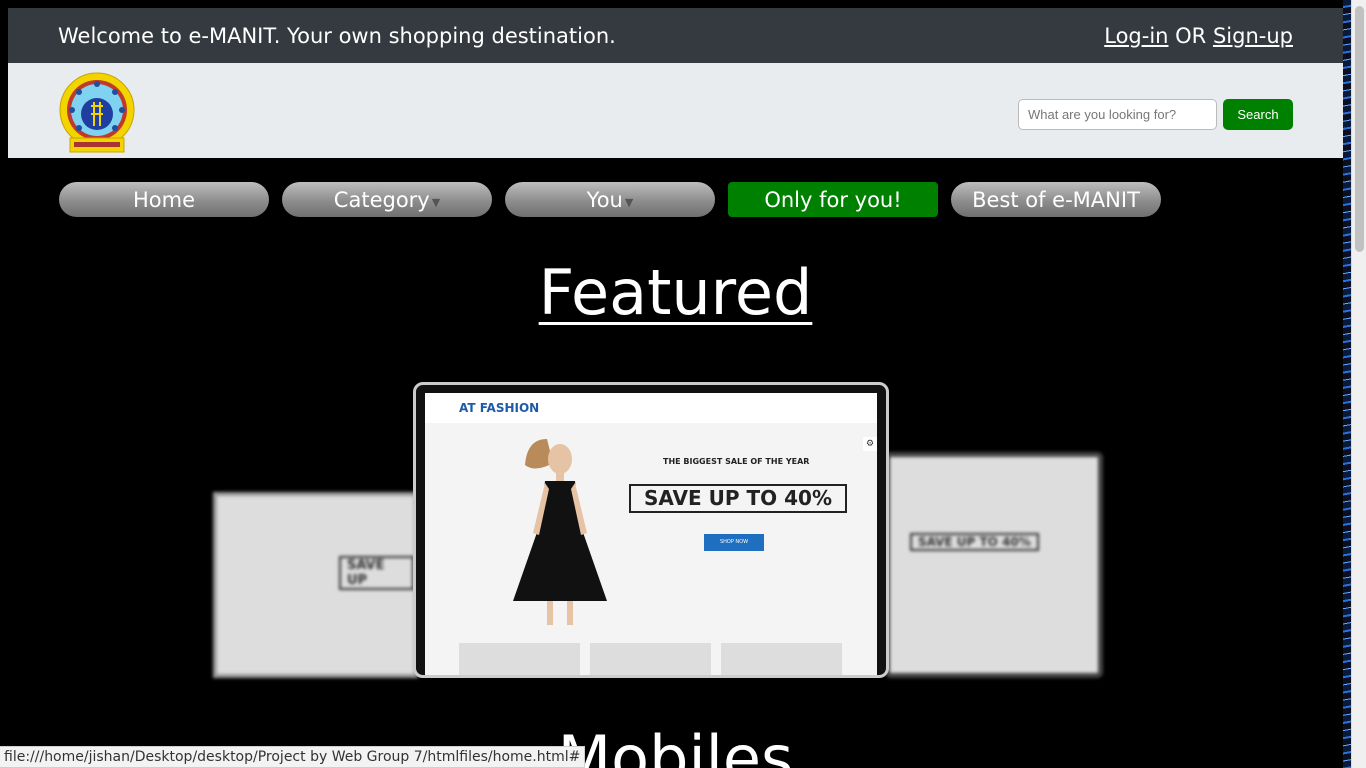 The image size is (1366, 768). I want to click on auth-links: Log-in OR Sign-up, so click(1198, 36).